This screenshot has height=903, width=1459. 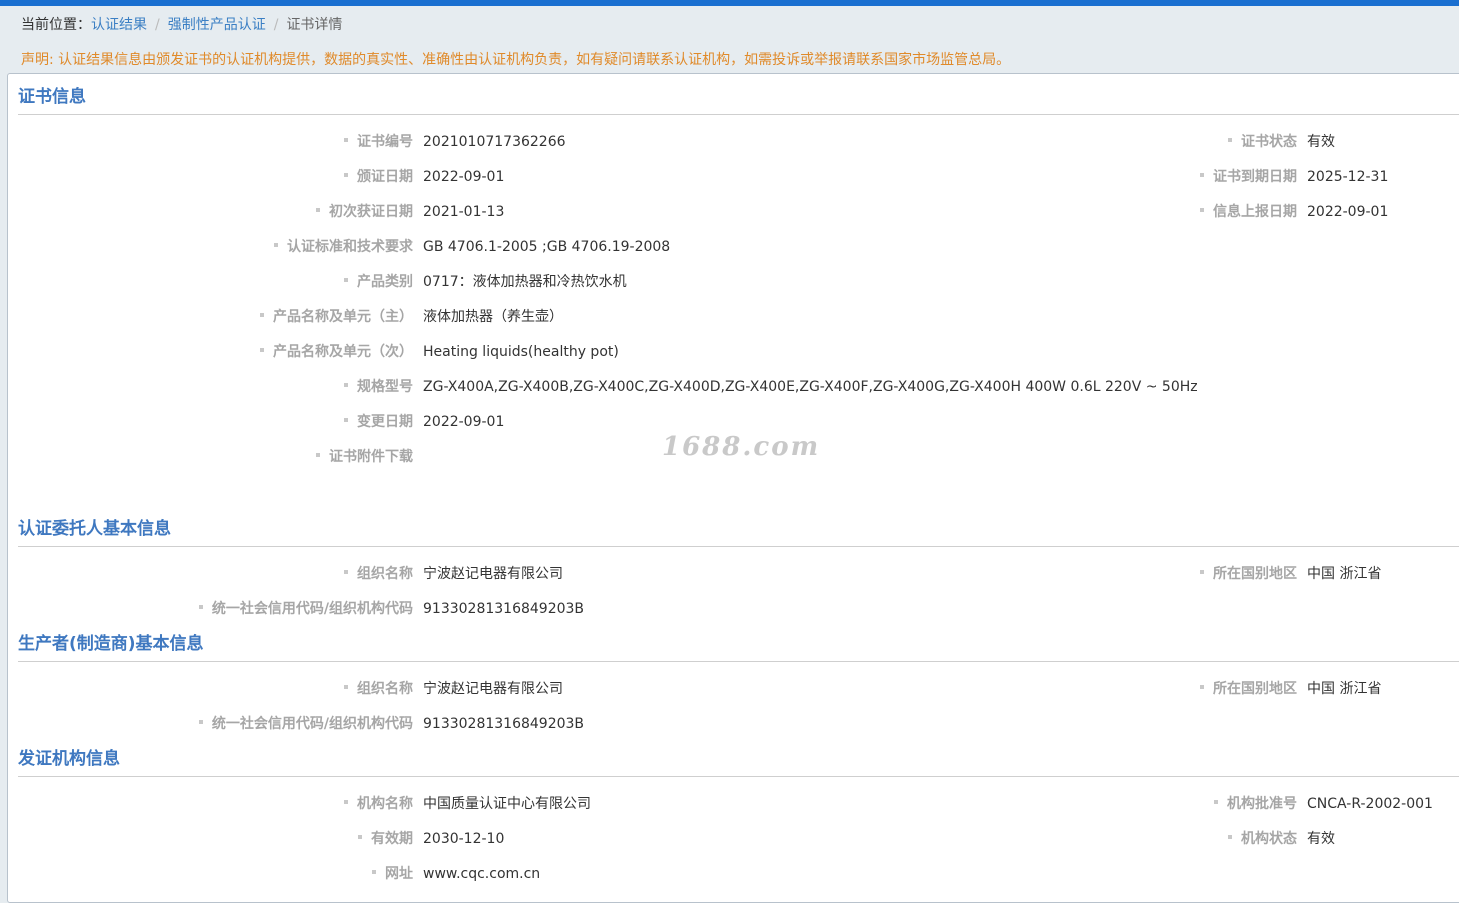 I want to click on field-label: 有效期, so click(x=385, y=839).